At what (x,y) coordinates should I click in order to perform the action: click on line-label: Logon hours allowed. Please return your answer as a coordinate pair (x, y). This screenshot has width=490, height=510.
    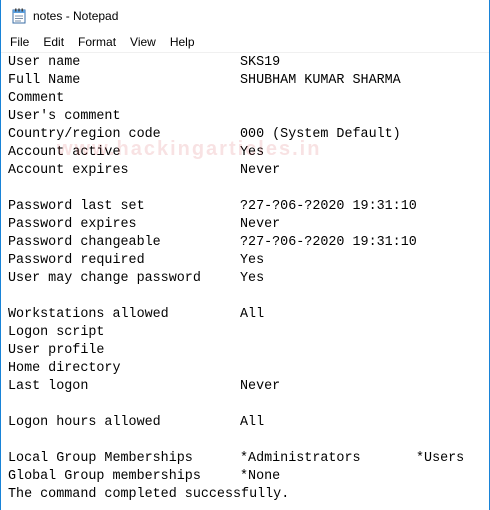
    Looking at the image, I should click on (84, 422).